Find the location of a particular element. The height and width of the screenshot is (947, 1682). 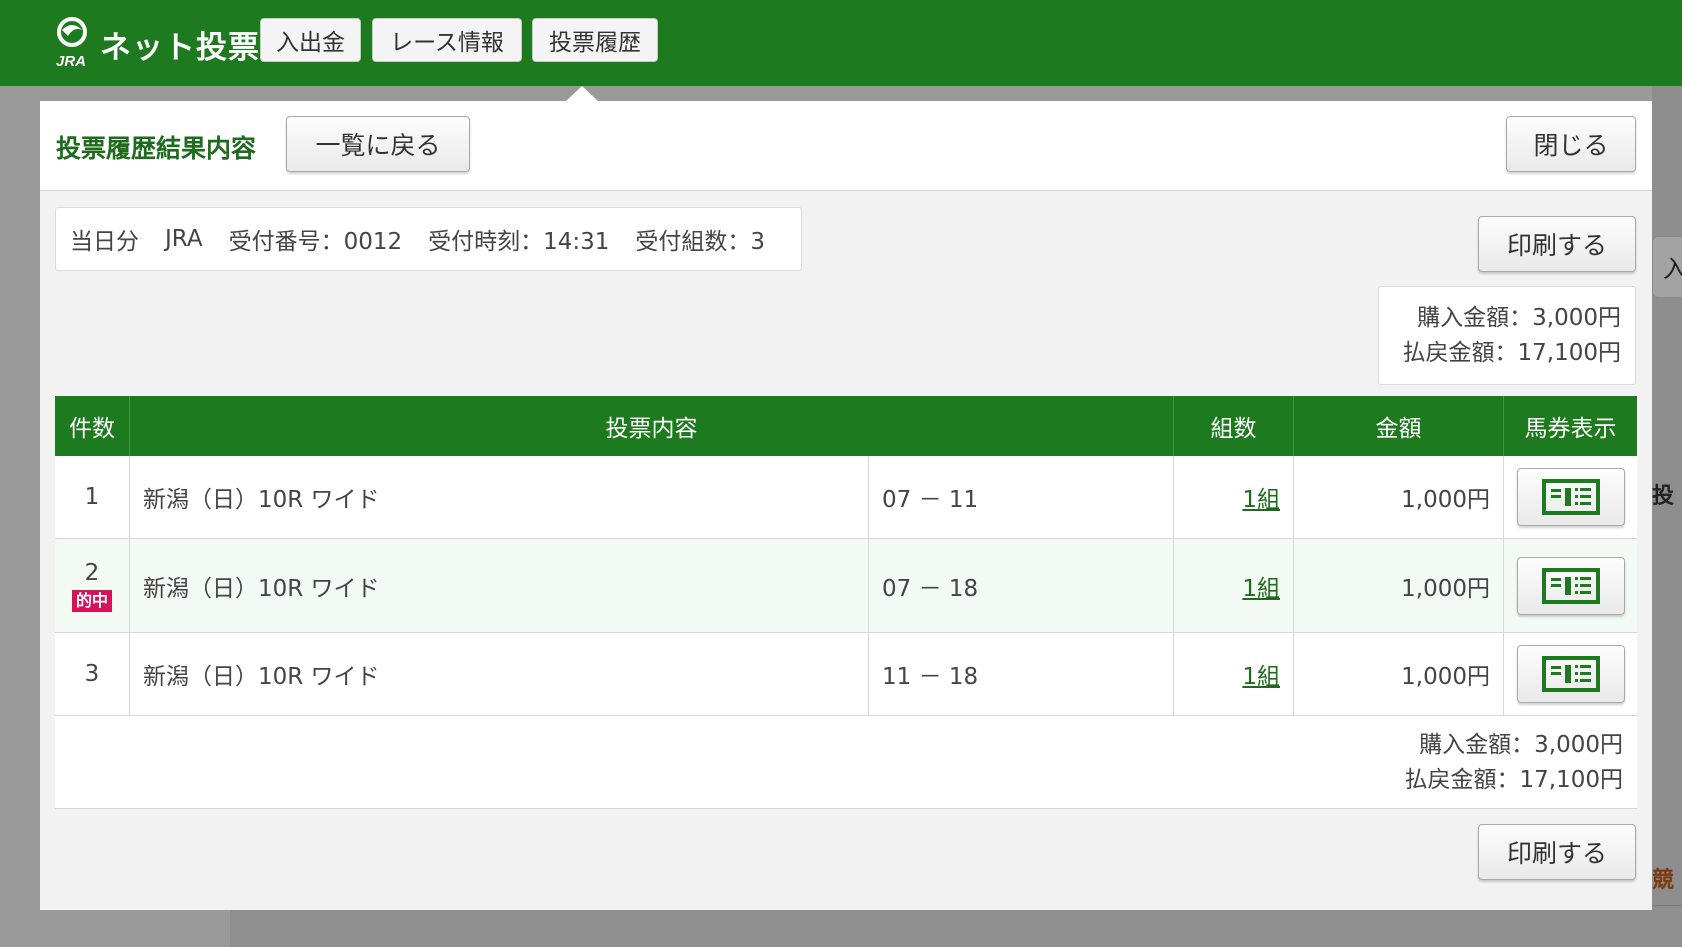

nav-race-info-button: レース情報 is located at coordinates (447, 40).